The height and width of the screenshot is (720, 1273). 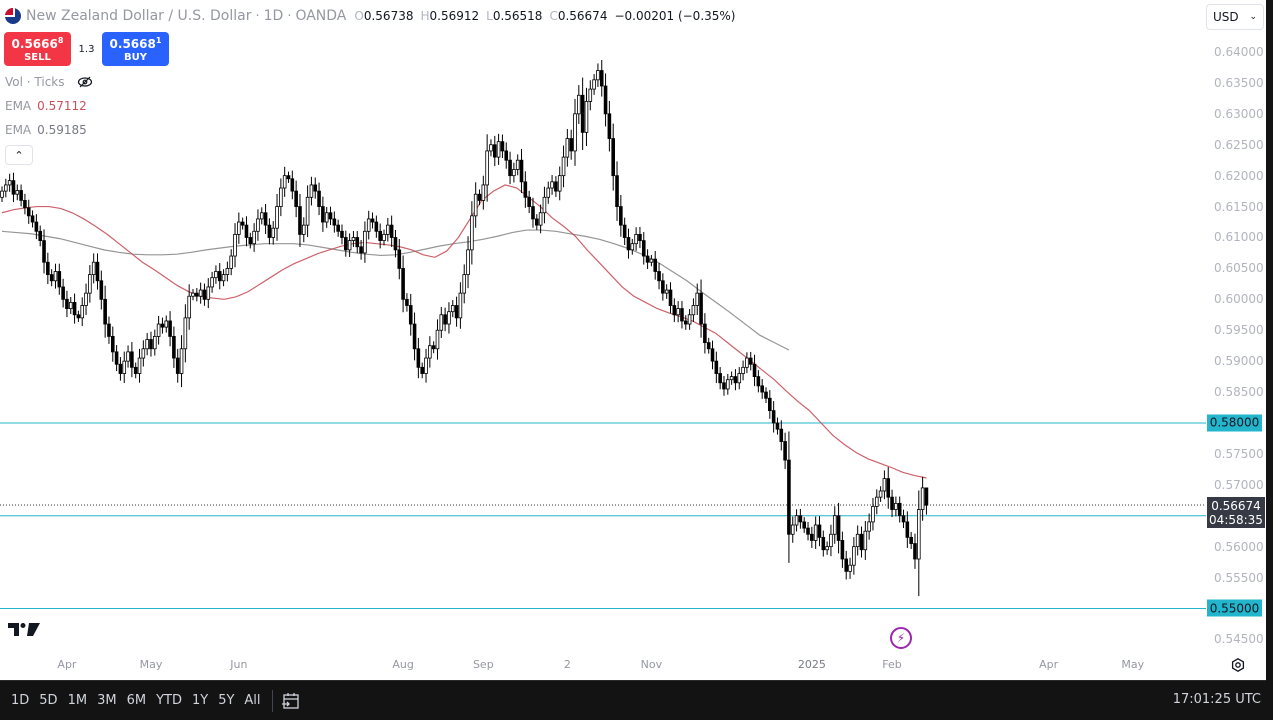 I want to click on ema-fast-legend: EMA 0.57112, so click(x=46, y=106).